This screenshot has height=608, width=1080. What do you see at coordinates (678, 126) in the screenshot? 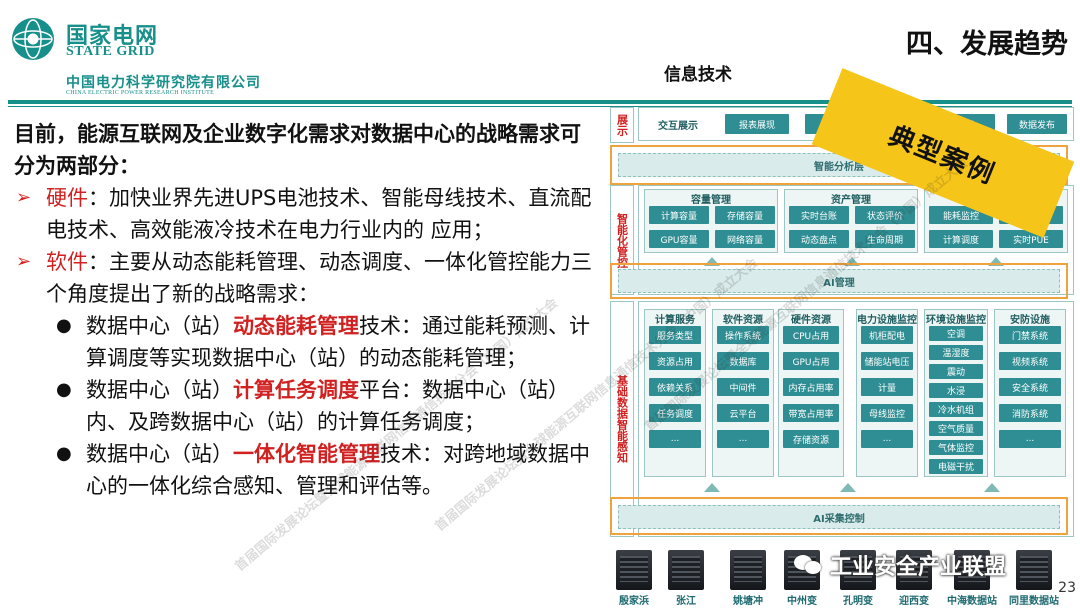
I see `display-cell: 交互展示` at bounding box center [678, 126].